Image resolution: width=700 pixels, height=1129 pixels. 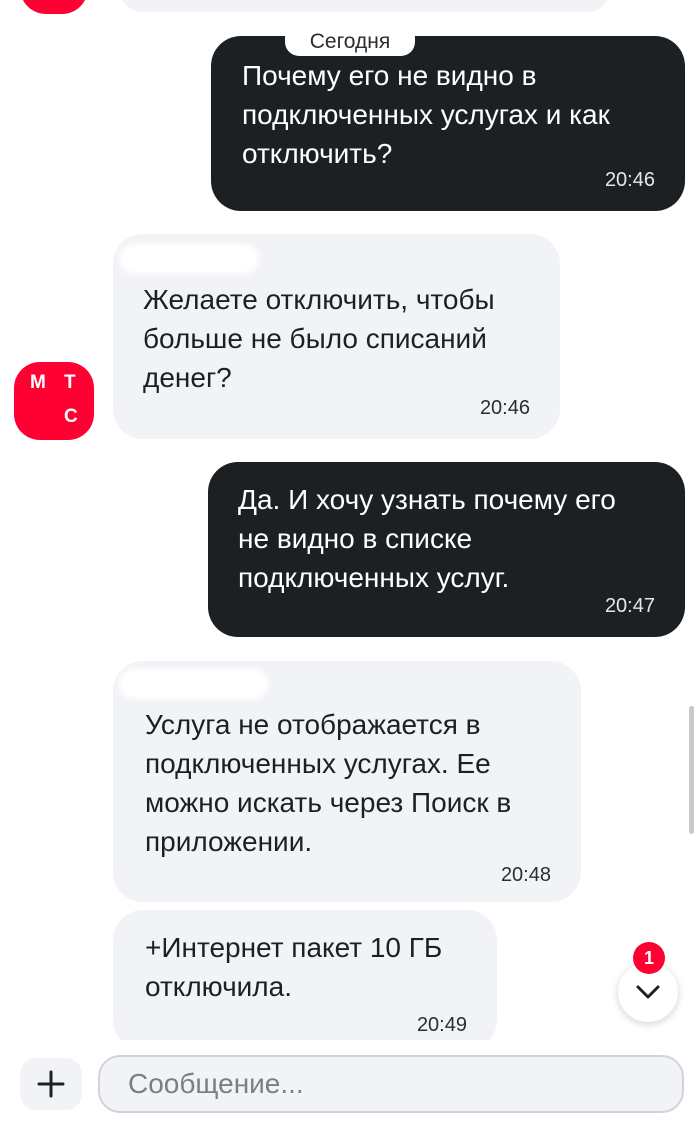 I want to click on message-incoming: +Интернет пакет 10 ГБ отключила. 20:49, so click(x=305, y=980).